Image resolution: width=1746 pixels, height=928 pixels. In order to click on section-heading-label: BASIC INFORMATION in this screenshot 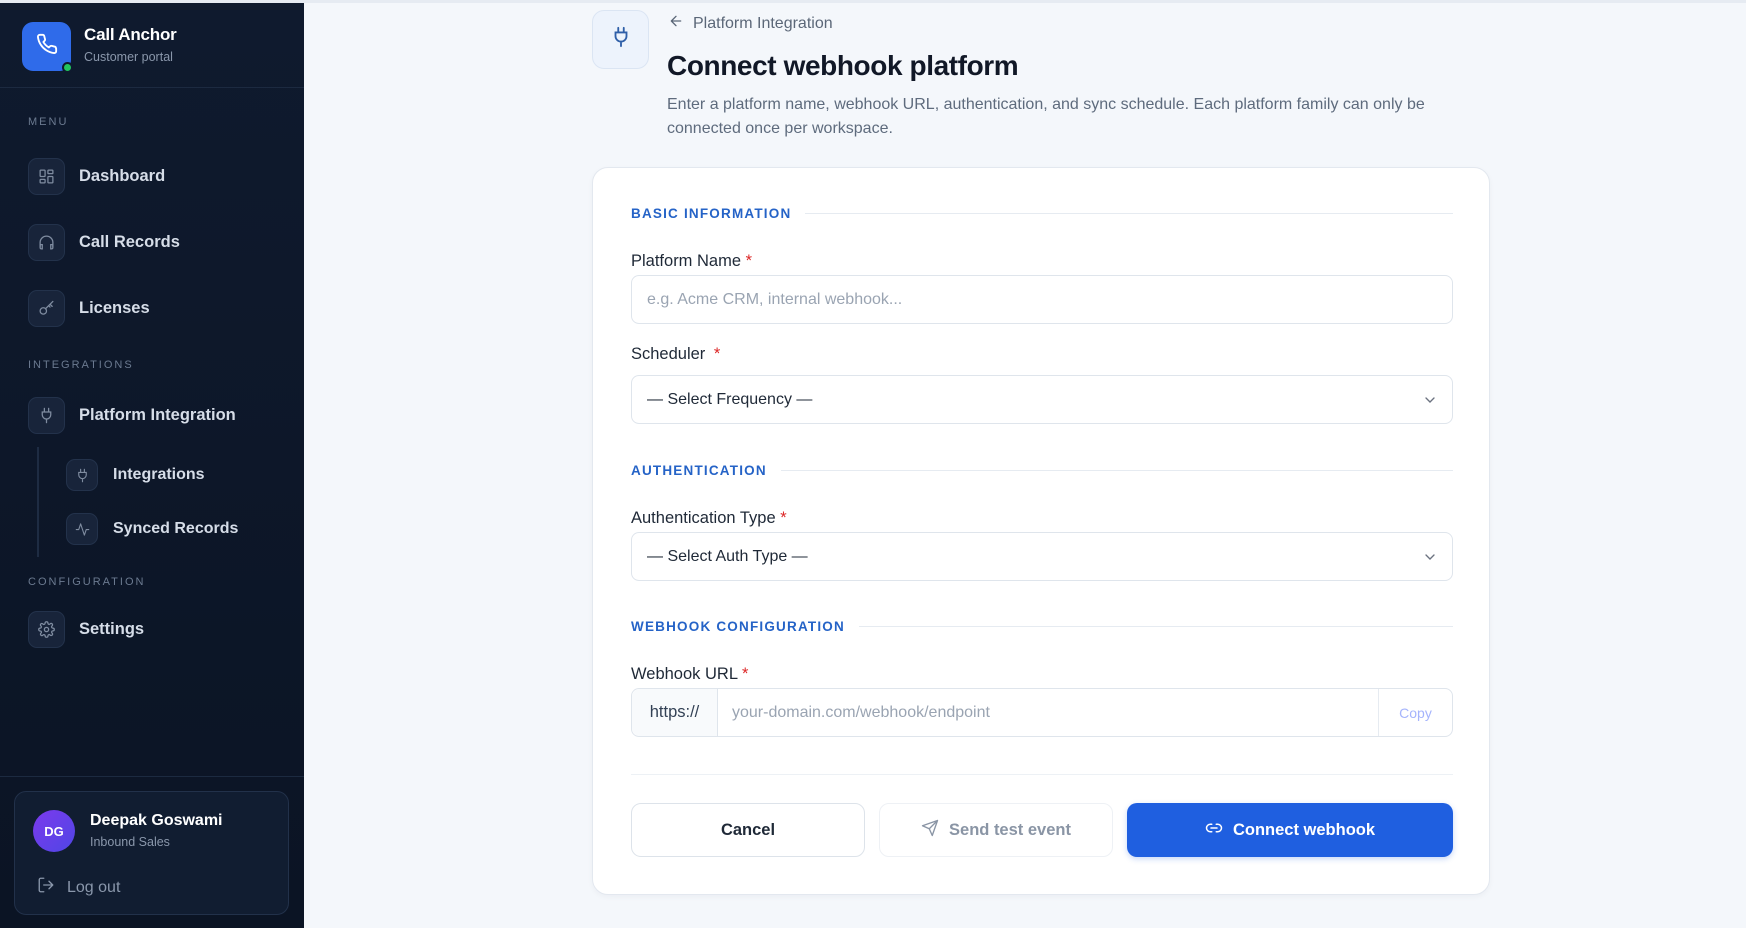, I will do `click(711, 213)`.